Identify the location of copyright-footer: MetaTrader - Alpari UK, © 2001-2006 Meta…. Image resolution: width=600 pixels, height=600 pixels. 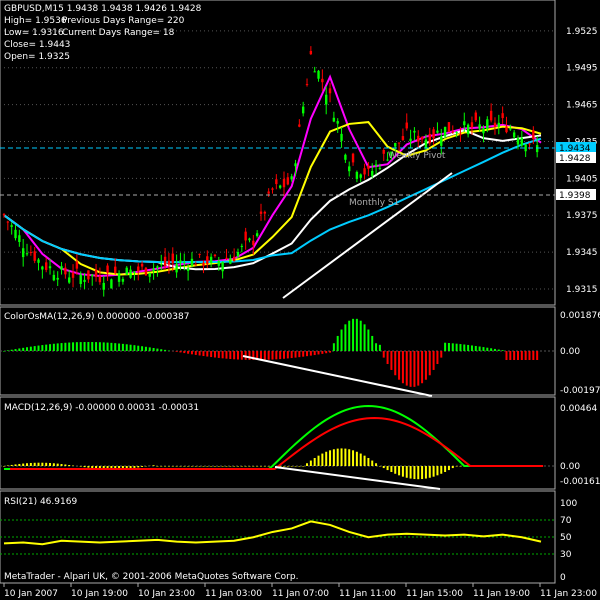
(151, 577).